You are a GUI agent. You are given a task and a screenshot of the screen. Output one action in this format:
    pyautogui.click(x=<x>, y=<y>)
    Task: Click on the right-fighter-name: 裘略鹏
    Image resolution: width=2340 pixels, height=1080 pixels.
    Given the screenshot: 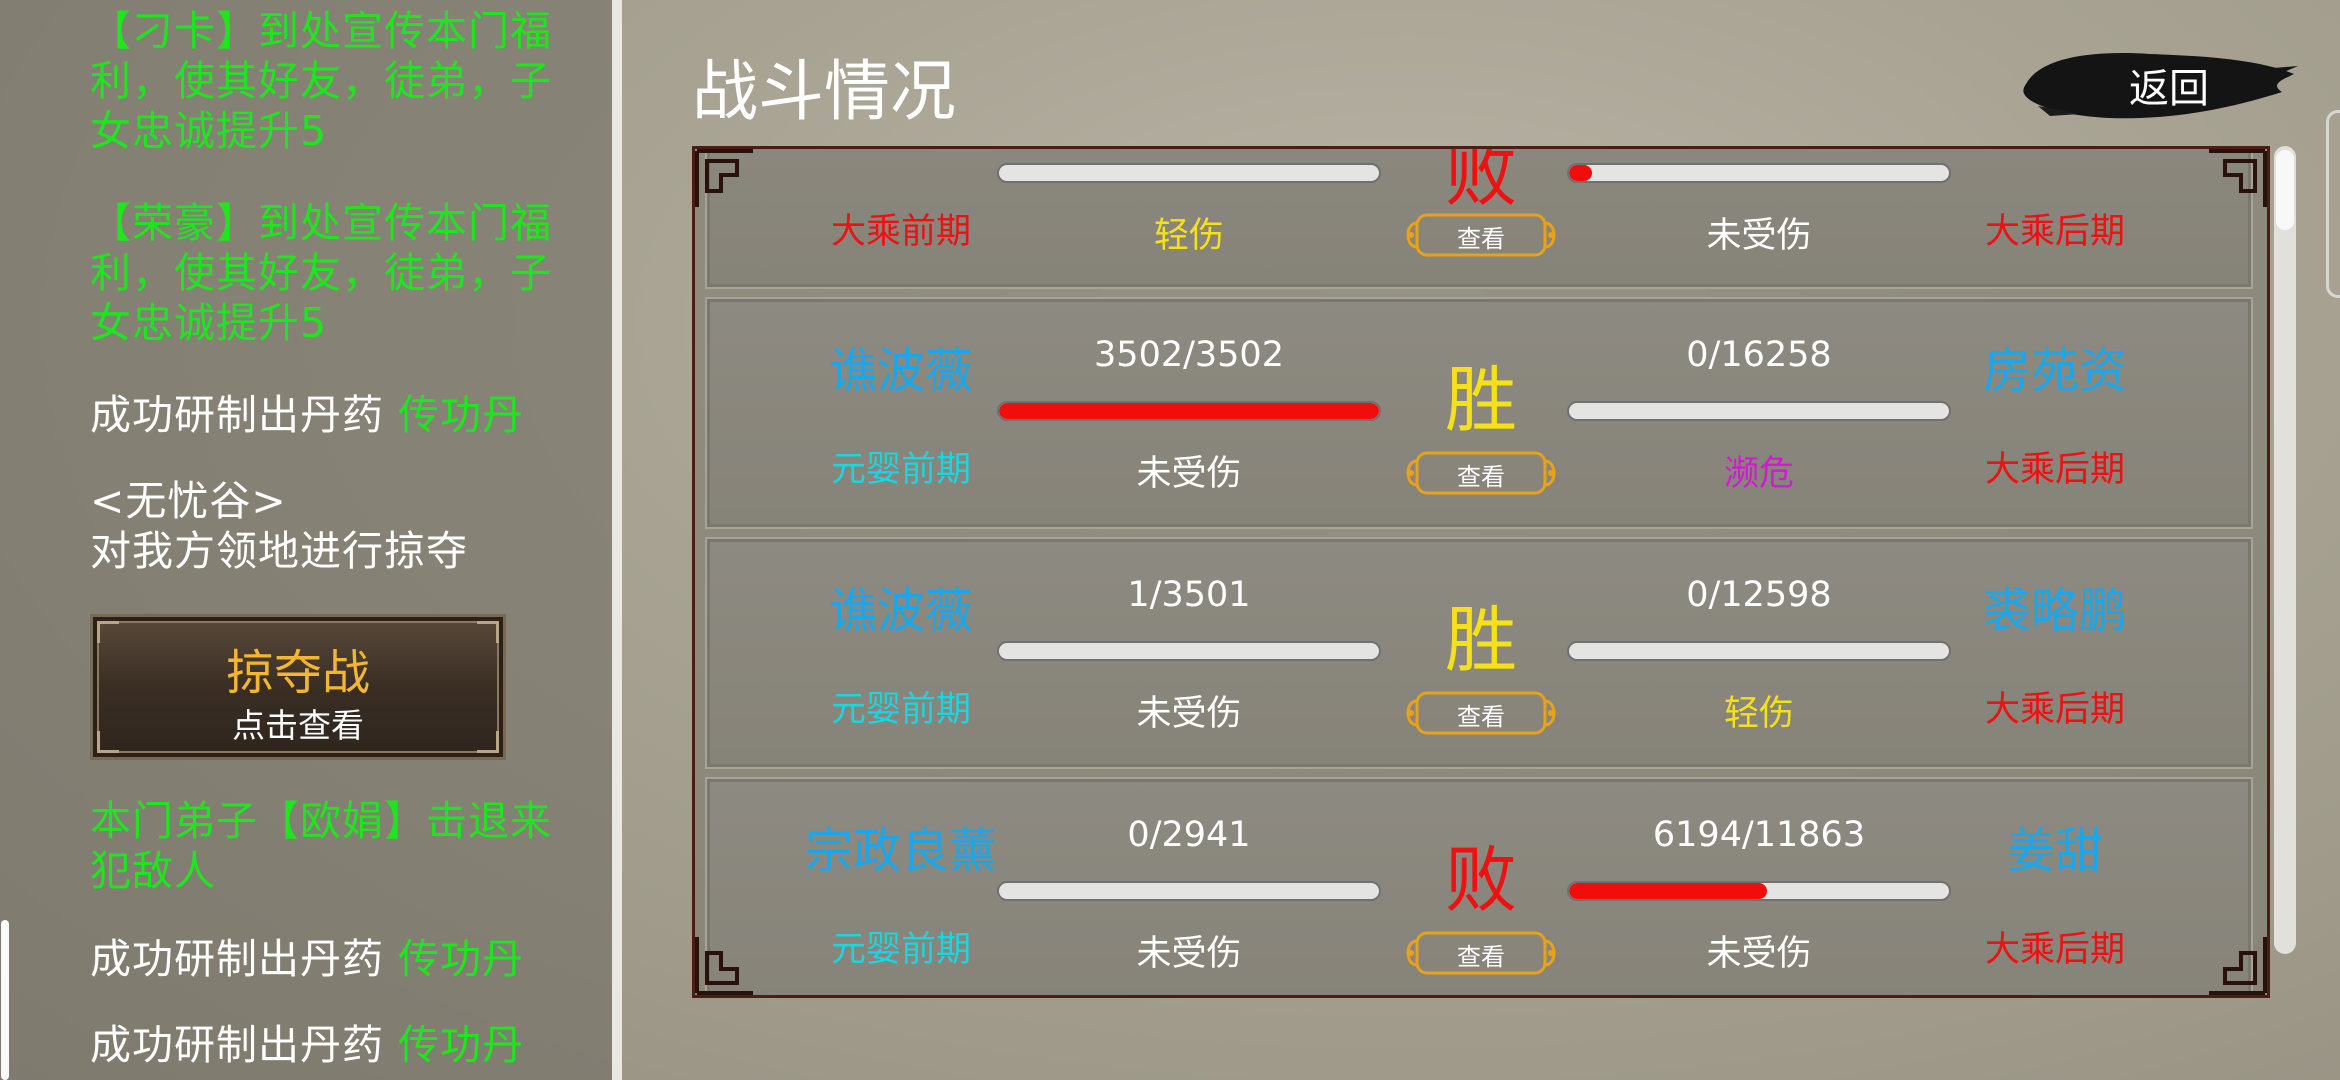 What is the action you would take?
    pyautogui.click(x=2054, y=611)
    